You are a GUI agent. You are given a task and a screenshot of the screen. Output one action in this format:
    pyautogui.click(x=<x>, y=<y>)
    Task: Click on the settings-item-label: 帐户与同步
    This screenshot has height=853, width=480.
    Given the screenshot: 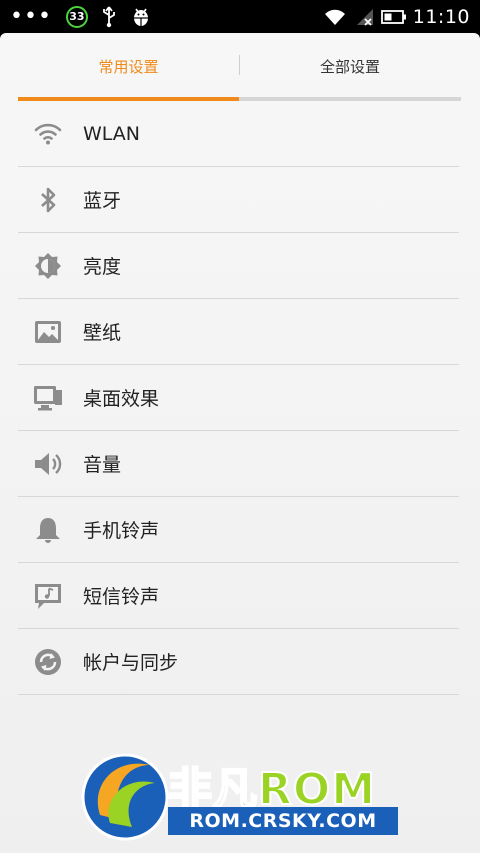 What is the action you would take?
    pyautogui.click(x=131, y=663)
    